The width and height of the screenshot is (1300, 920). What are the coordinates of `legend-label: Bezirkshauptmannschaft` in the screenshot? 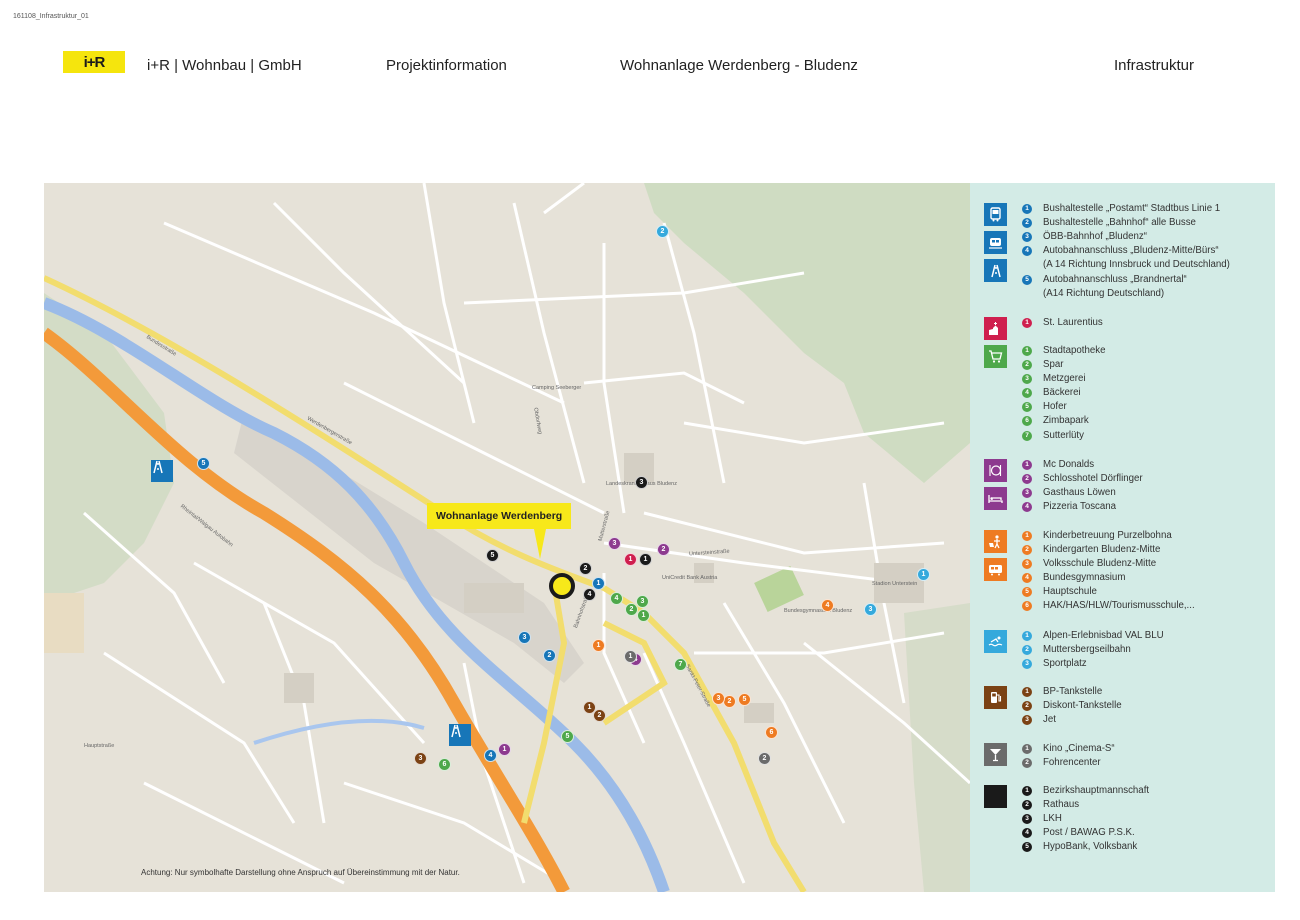 It's located at (1096, 790).